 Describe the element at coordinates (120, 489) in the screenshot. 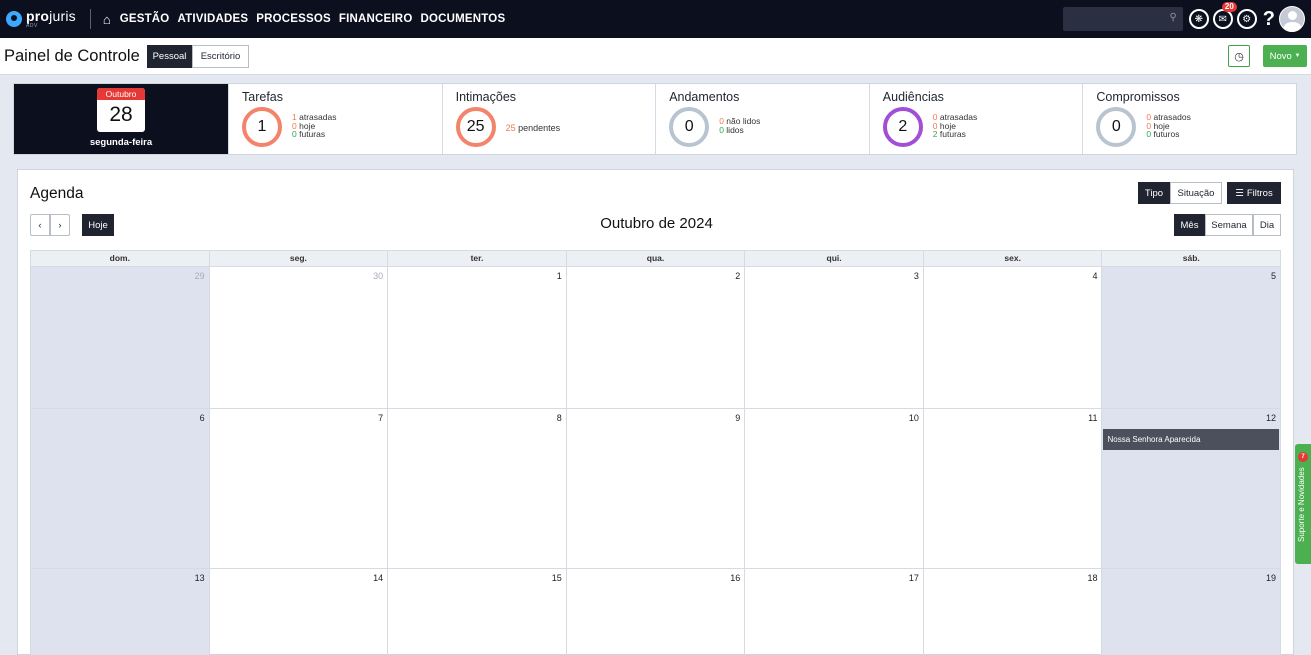

I see `calendar-day-cell: 6` at that location.